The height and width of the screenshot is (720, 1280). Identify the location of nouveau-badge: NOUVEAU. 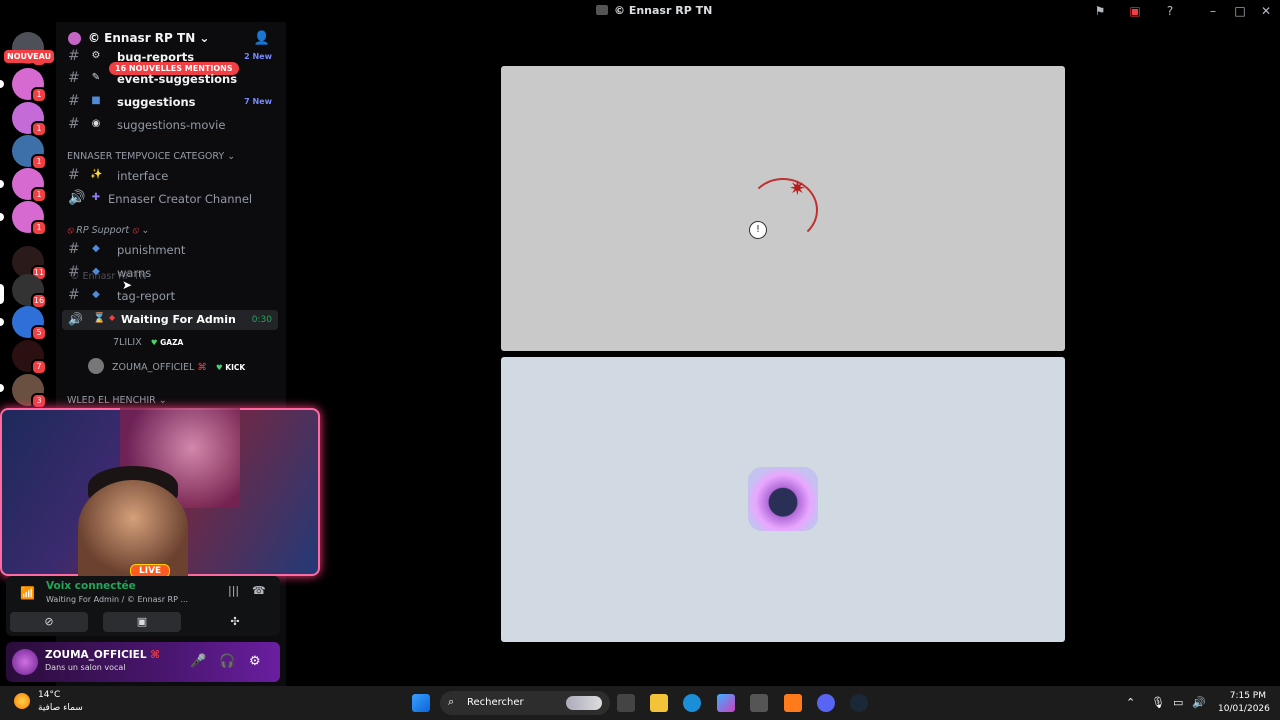
(29, 56).